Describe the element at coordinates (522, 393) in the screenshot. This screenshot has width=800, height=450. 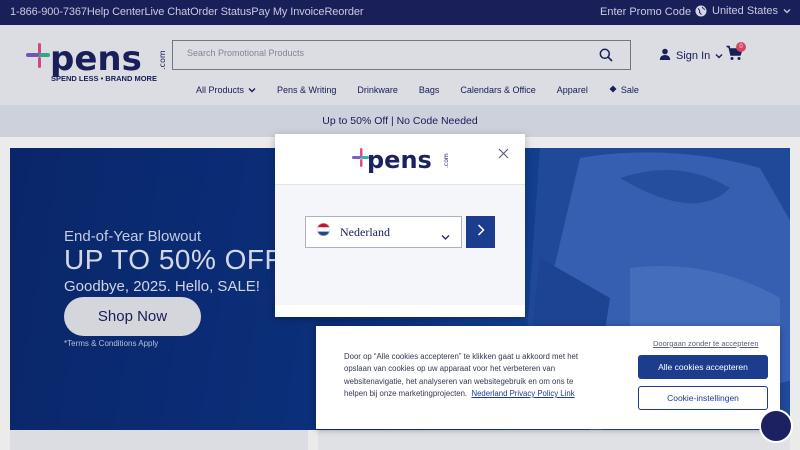
I see `privacy-policy-link: Nederland Privacy Policy Link` at that location.